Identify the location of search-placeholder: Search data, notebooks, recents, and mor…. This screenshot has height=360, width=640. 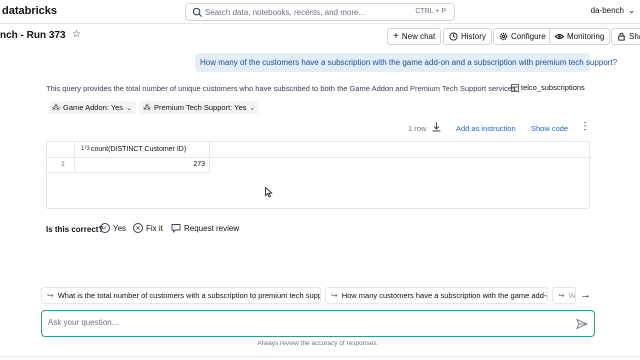
(285, 12).